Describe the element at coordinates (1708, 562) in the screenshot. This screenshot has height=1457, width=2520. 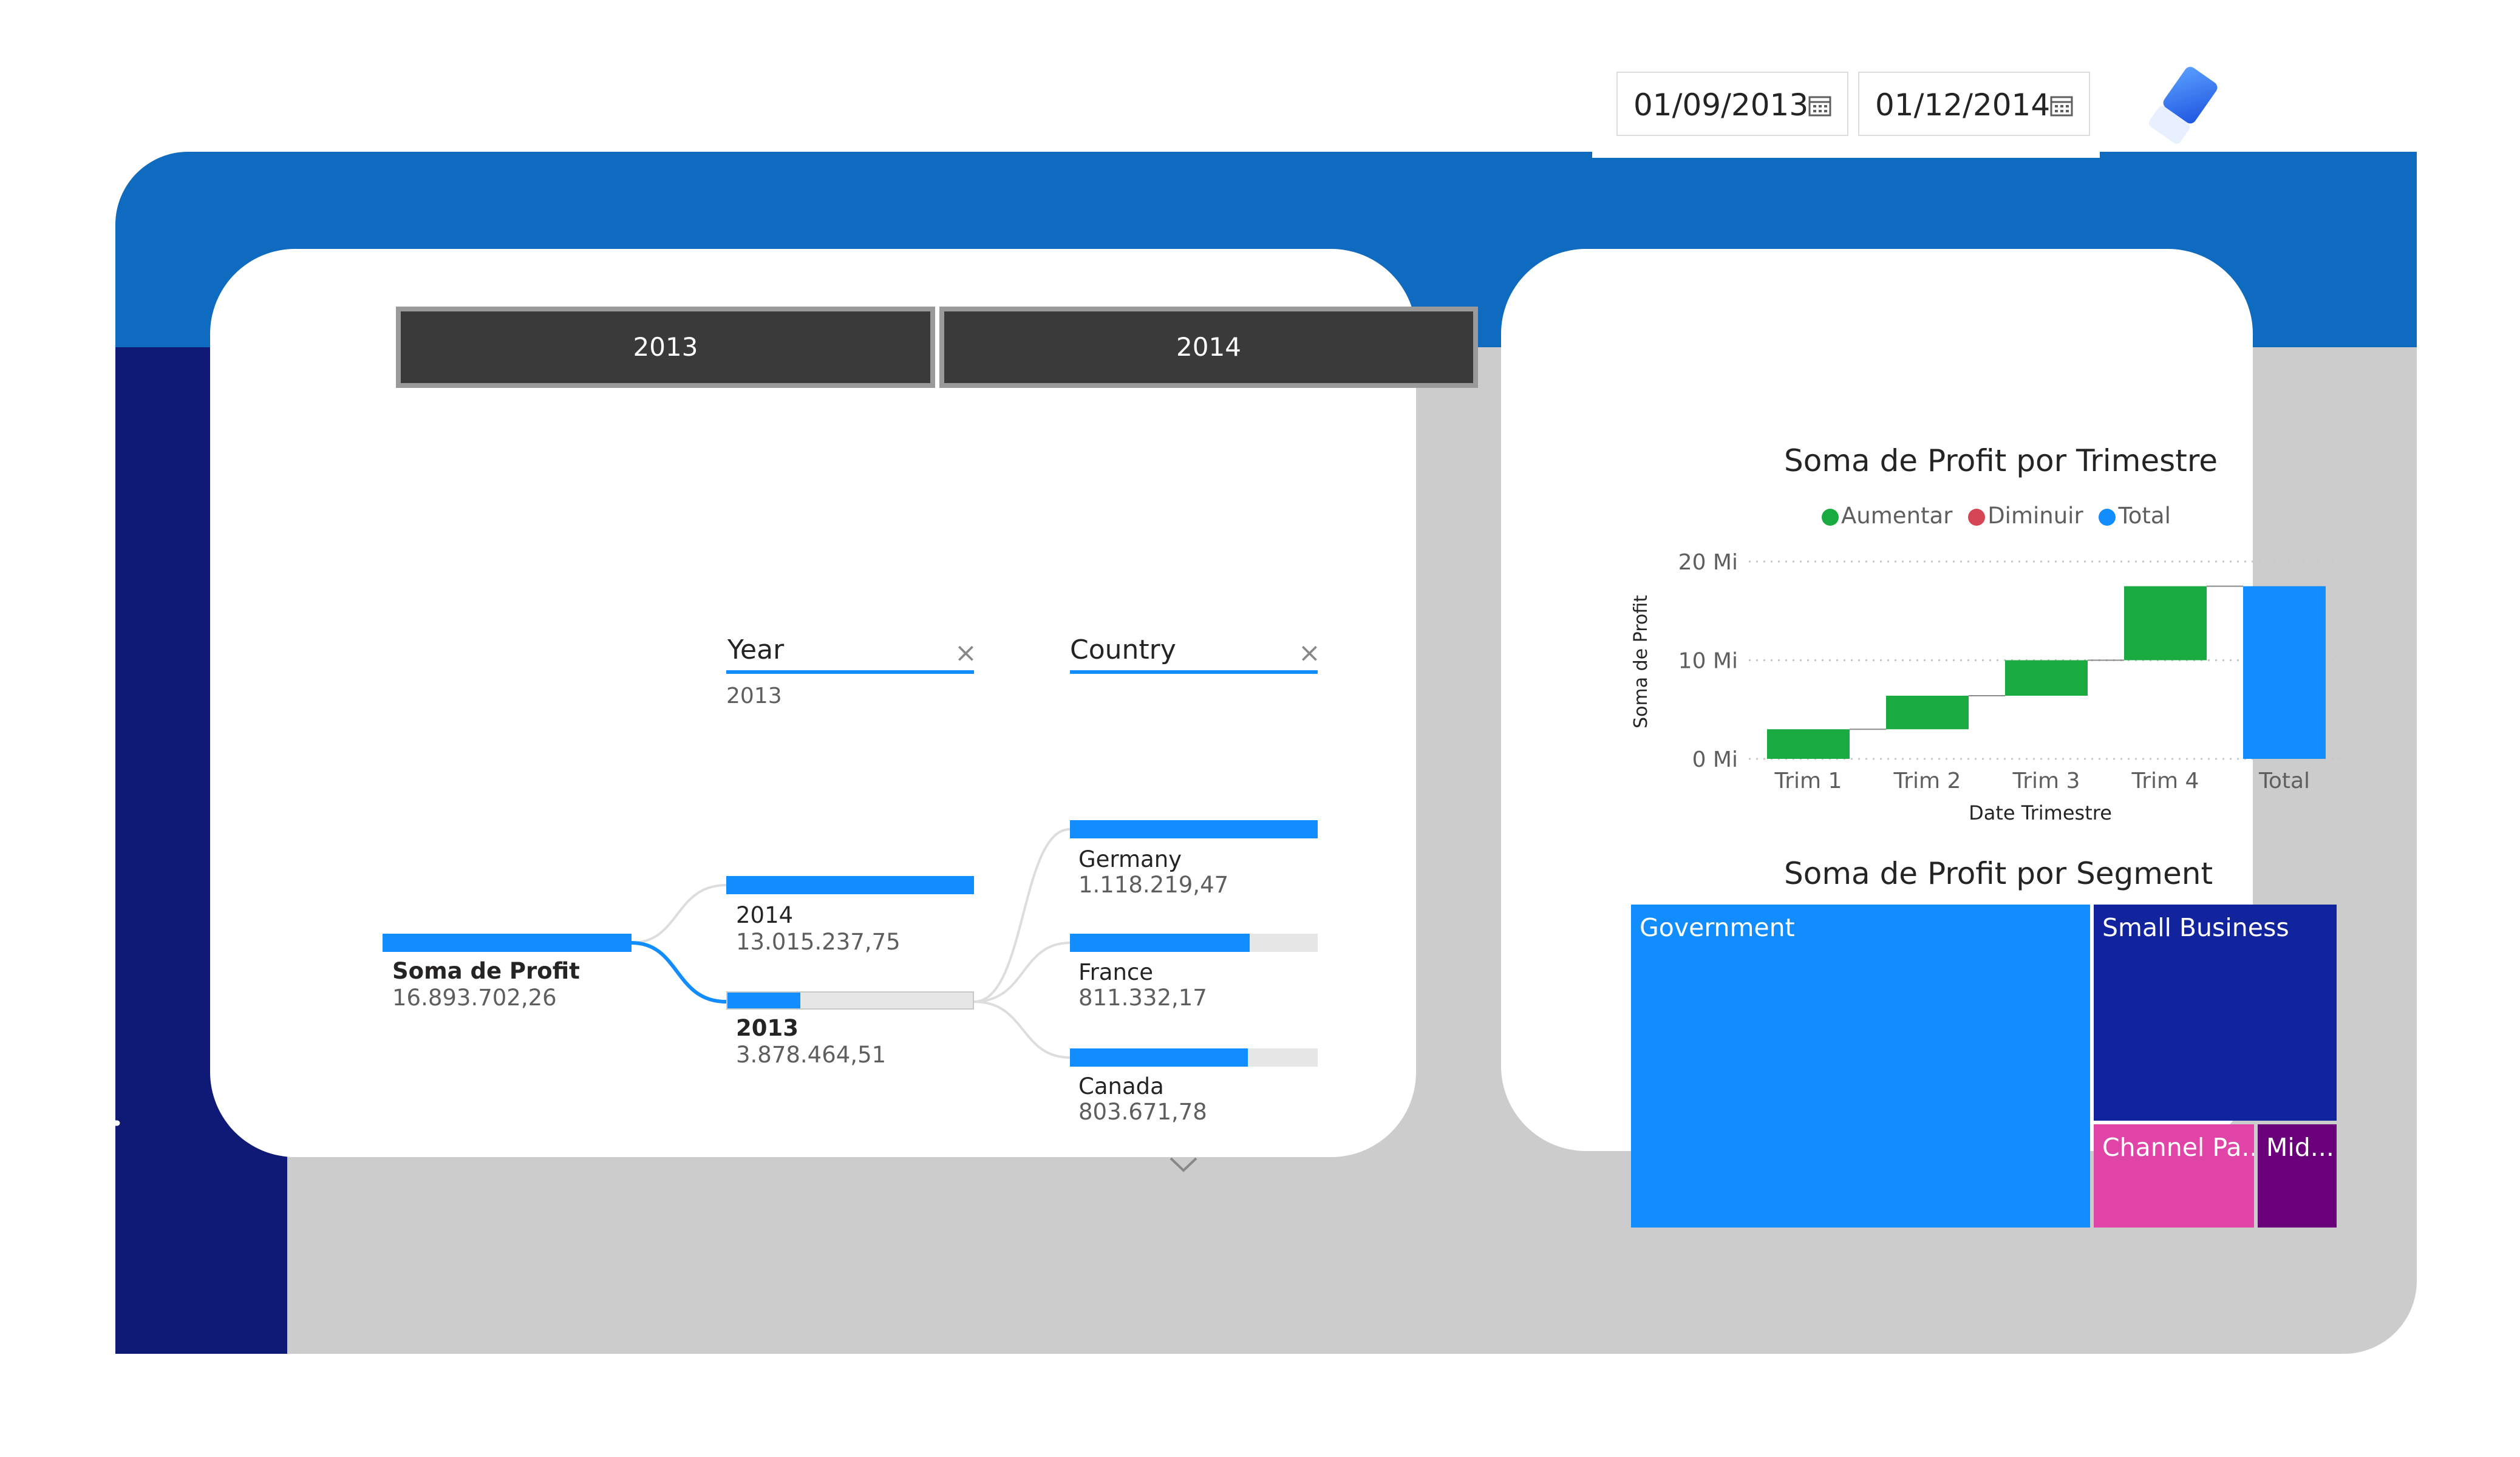
I see `y-tick-label: 20 Mi` at that location.